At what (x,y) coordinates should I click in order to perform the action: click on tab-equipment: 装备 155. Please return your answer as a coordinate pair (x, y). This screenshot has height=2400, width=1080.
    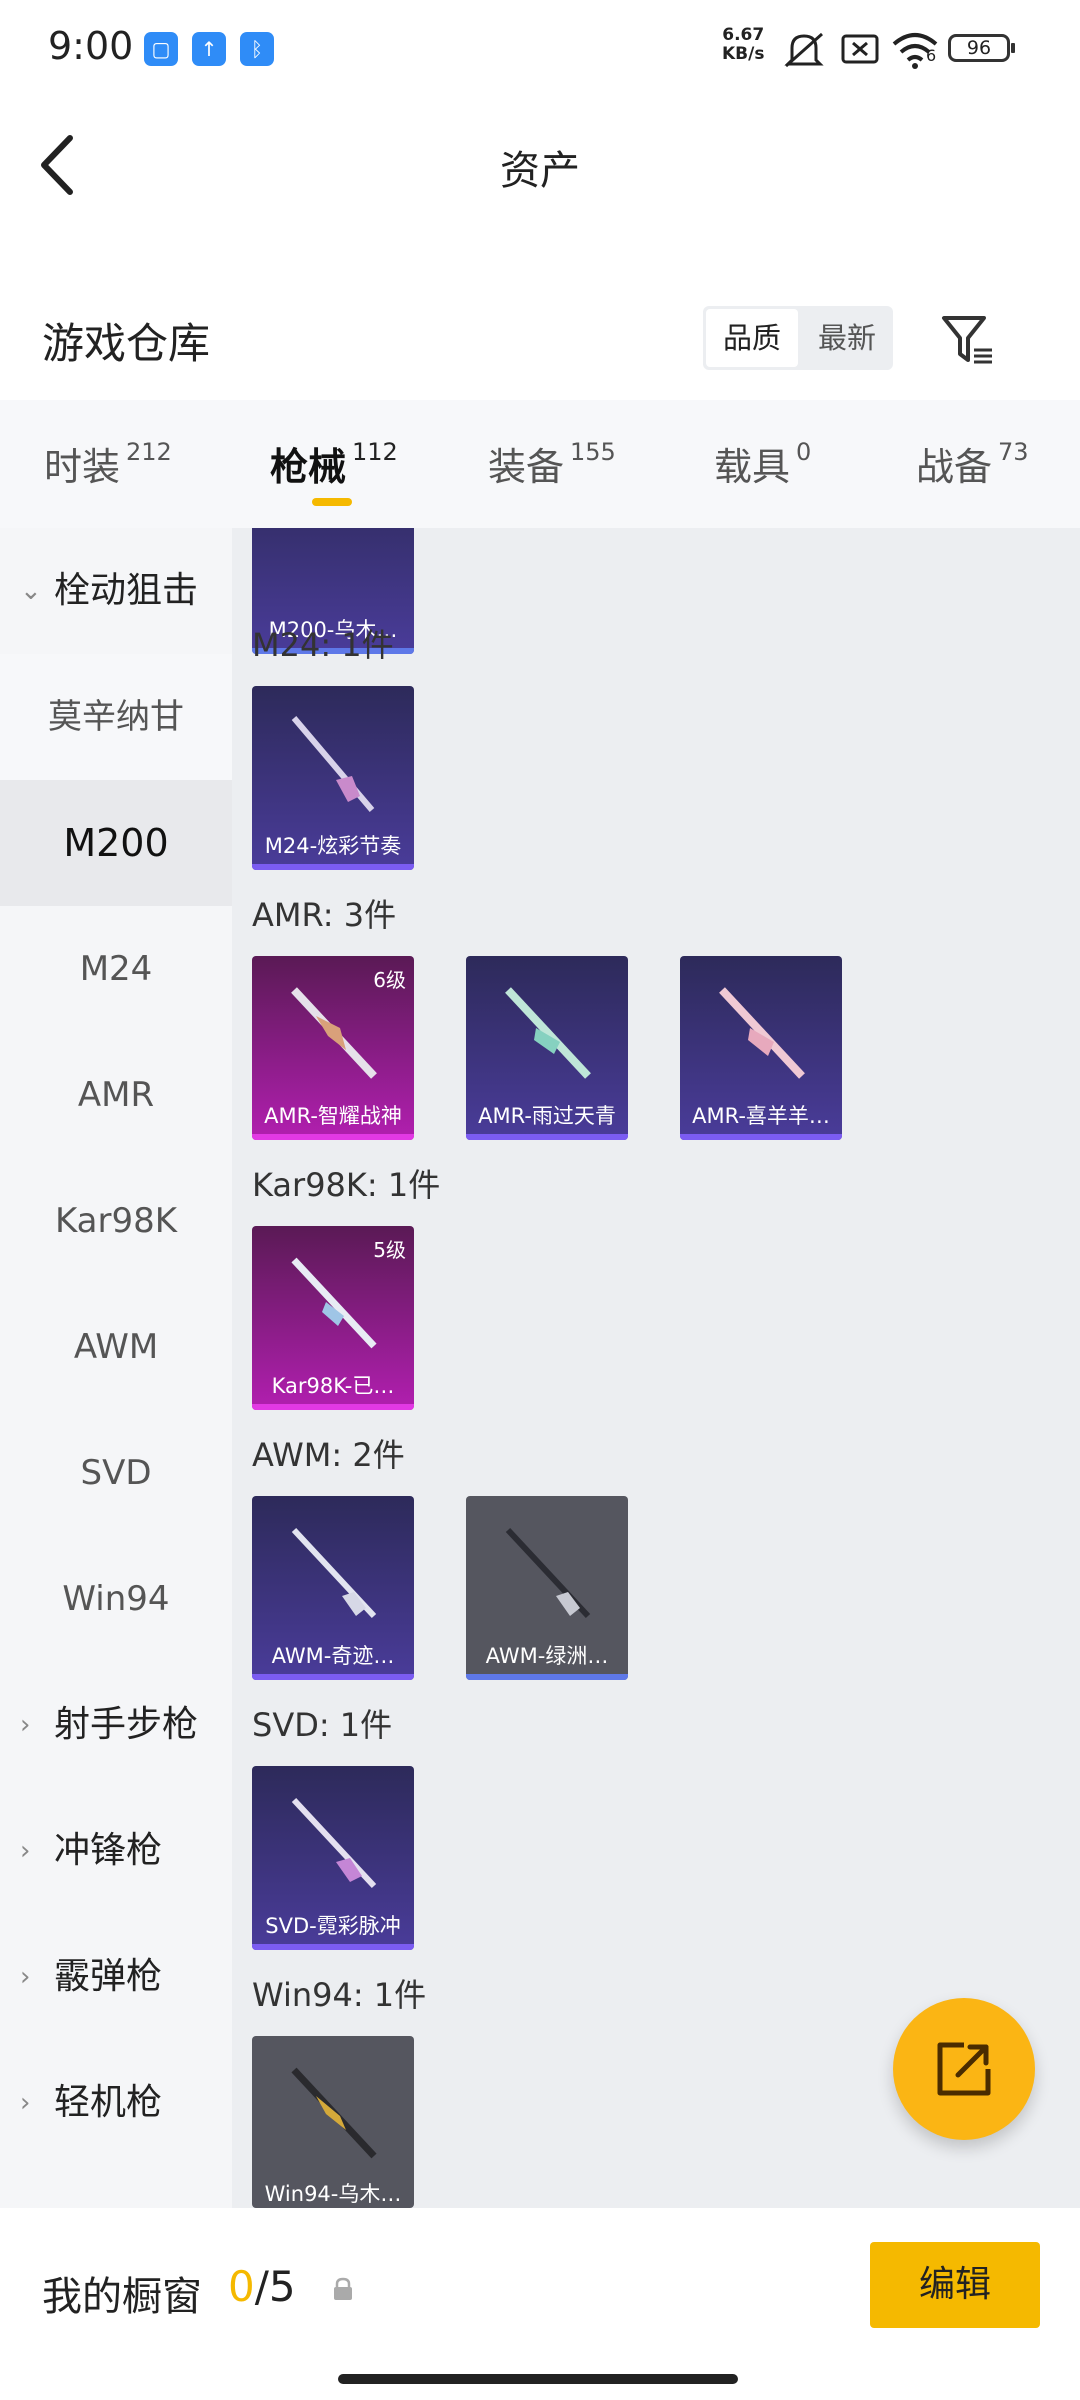
    Looking at the image, I should click on (552, 463).